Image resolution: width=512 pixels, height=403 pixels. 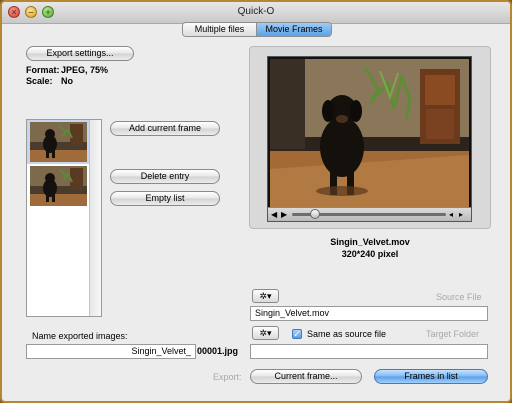 I want to click on title-bar: × – + Quick-O, so click(x=256, y=13).